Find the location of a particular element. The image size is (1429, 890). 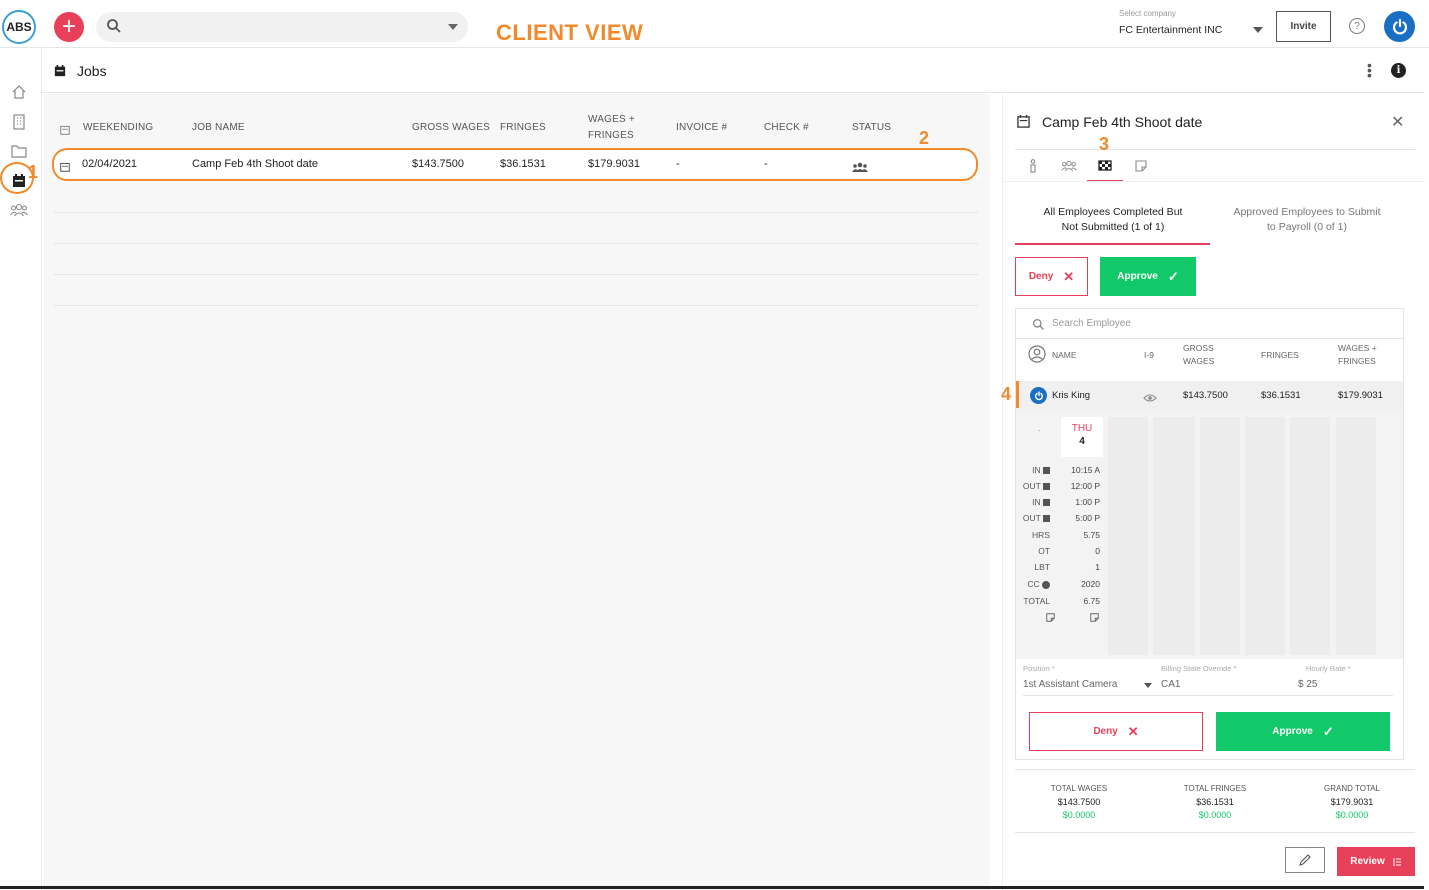

pencil-icon is located at coordinates (1305, 860).